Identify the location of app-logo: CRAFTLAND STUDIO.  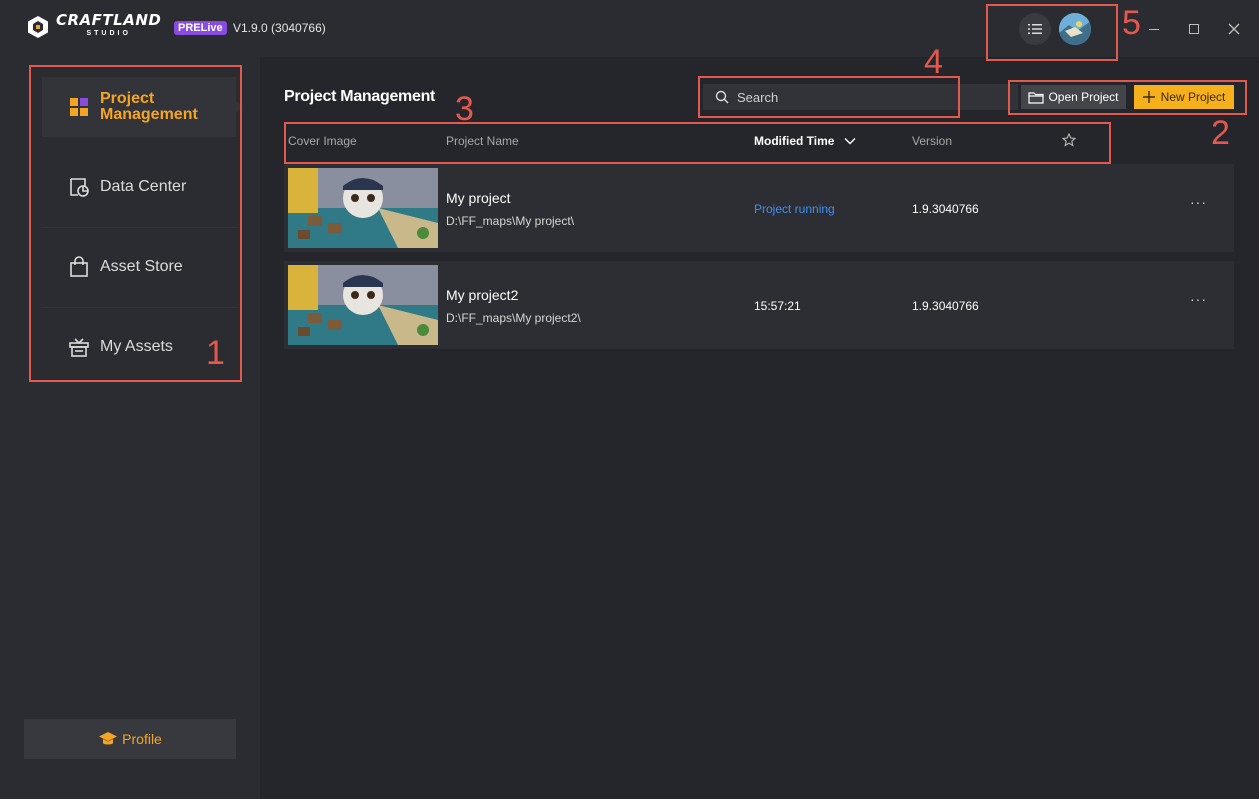
(94, 25).